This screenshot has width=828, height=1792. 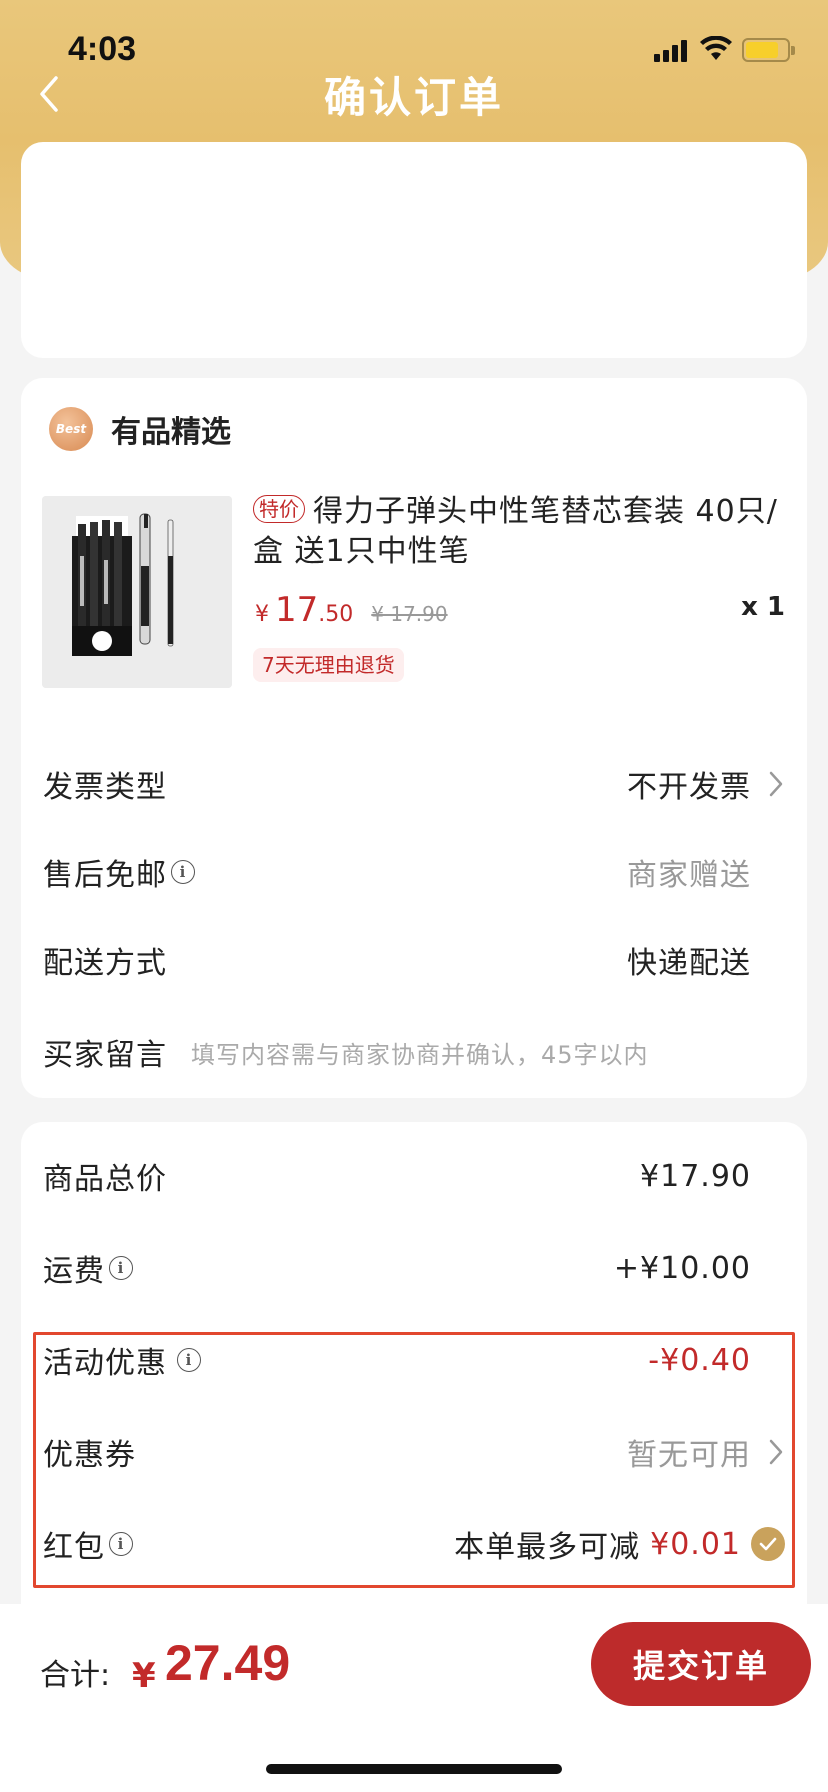 What do you see at coordinates (682, 1268) in the screenshot?
I see `shipping-fee-value: +¥10.00` at bounding box center [682, 1268].